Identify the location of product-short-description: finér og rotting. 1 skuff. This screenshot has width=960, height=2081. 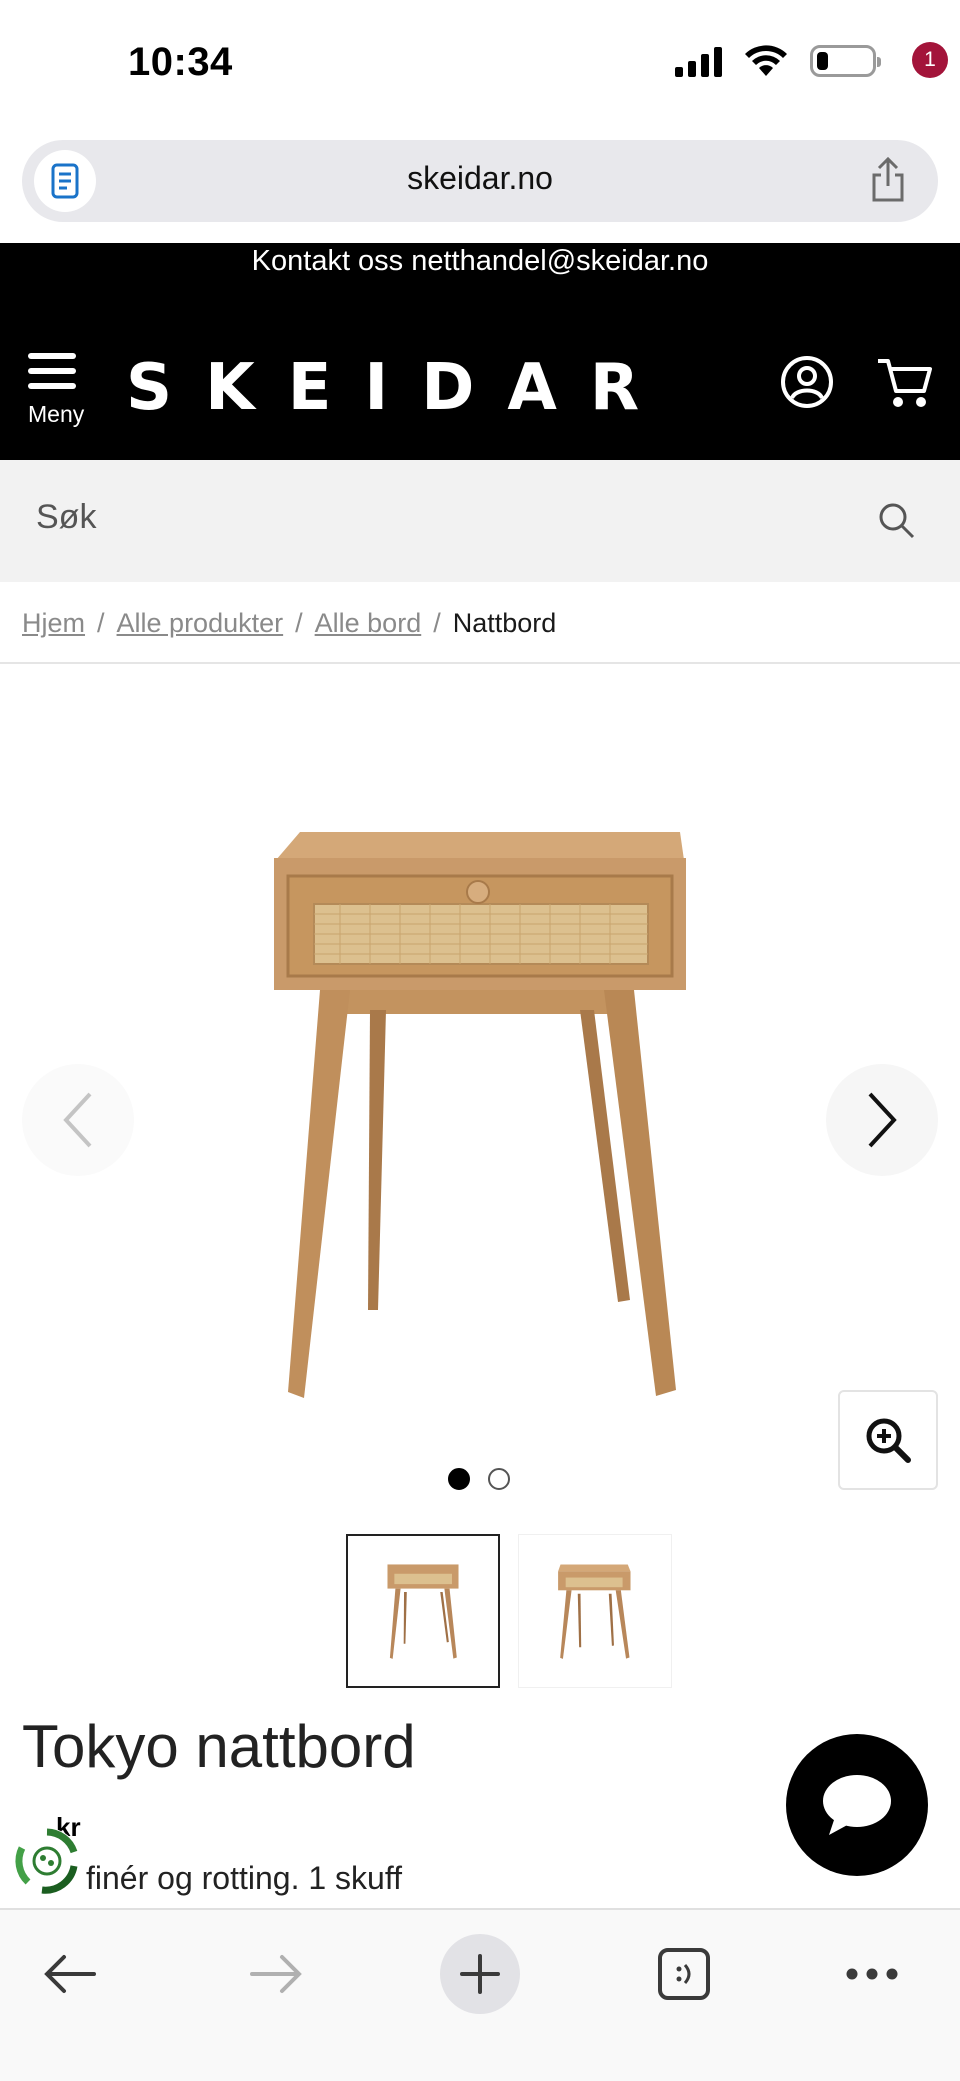
(244, 1878).